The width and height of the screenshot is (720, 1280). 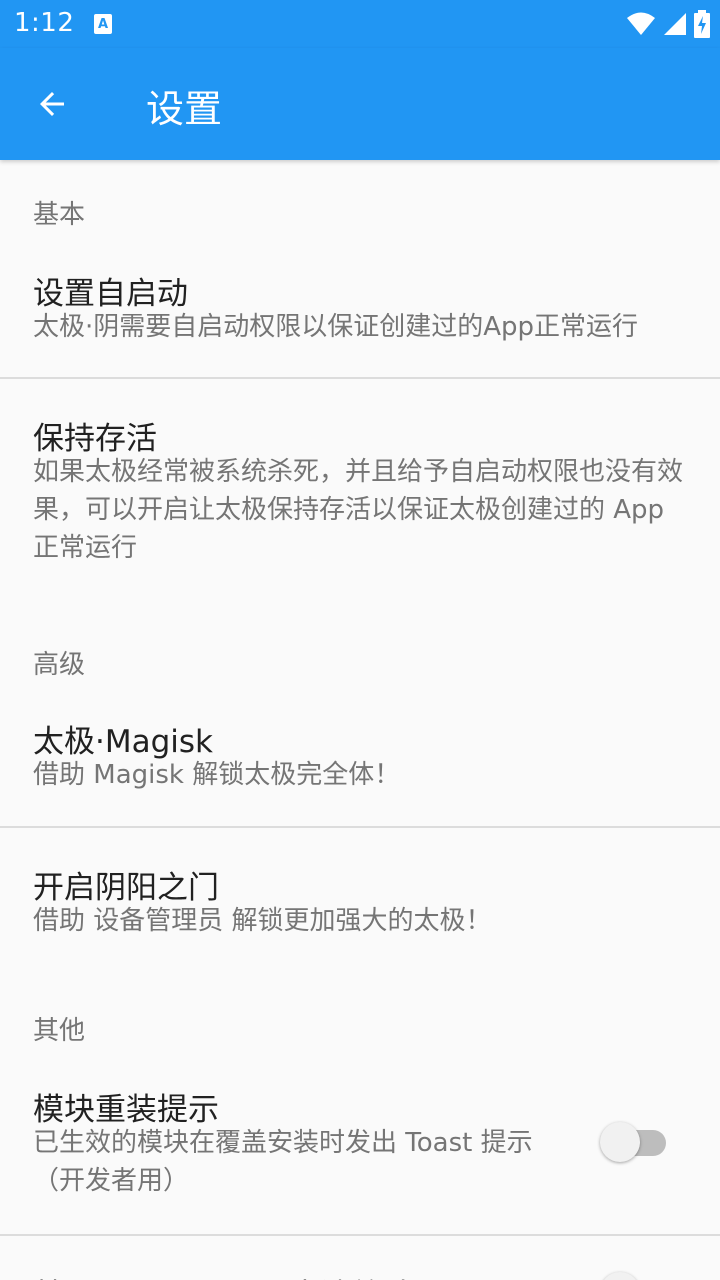 I want to click on pref-disable-crash-stats: 禁用 App Center 崩溃统计, so click(x=360, y=1258).